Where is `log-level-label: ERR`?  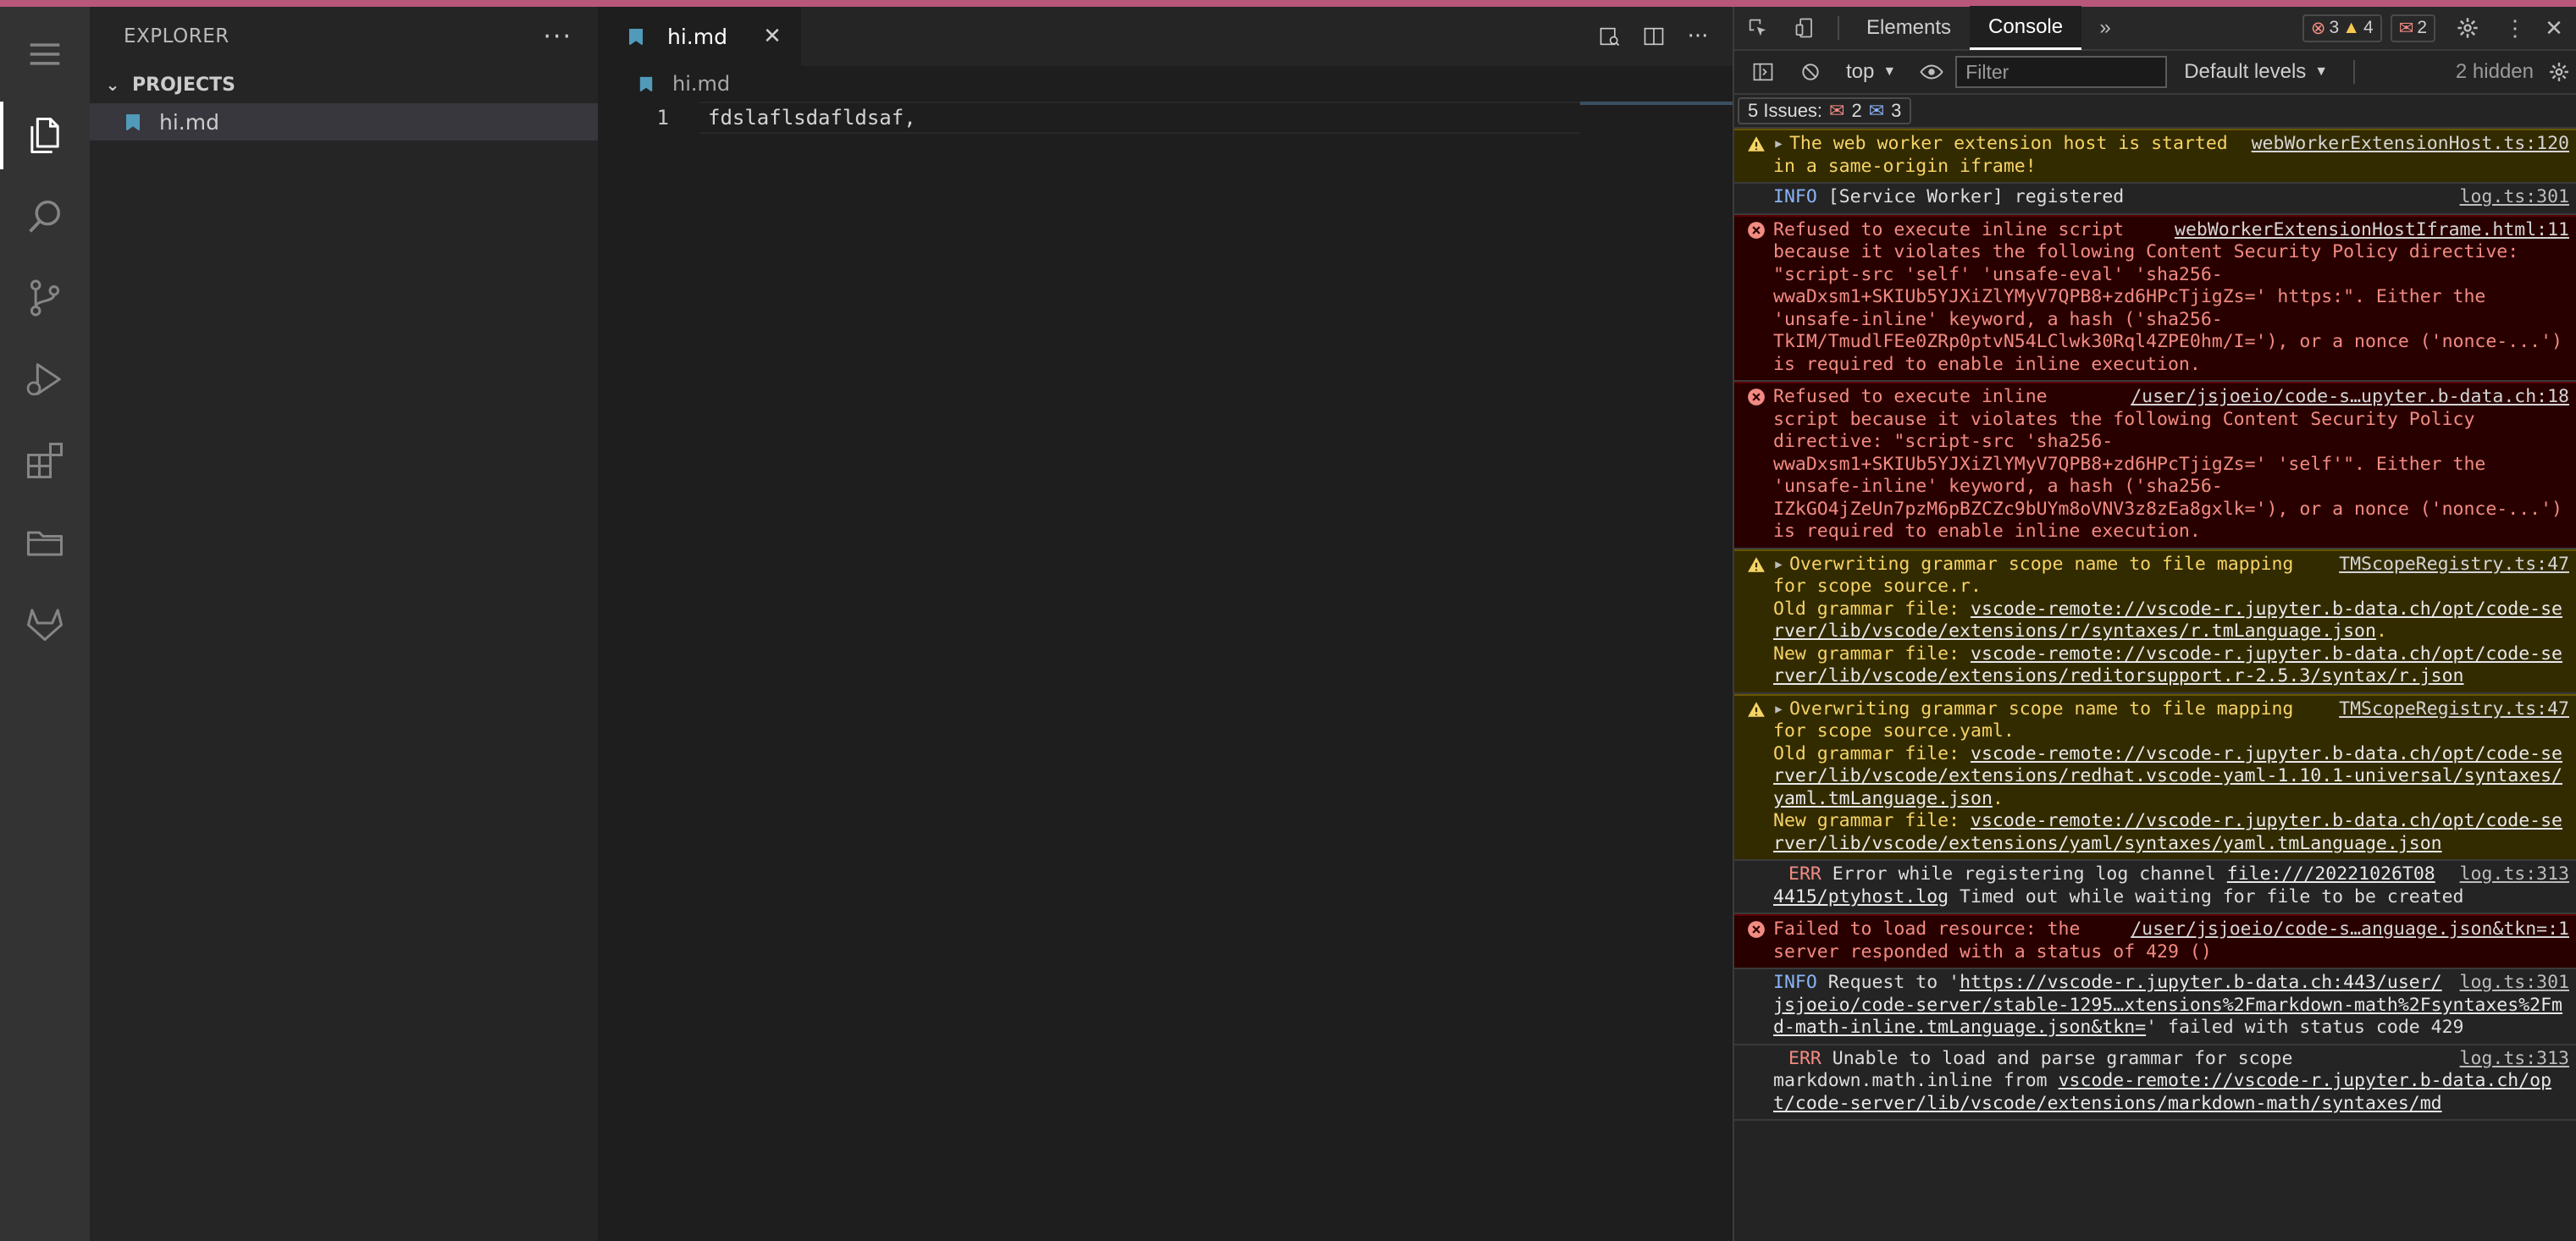 log-level-label: ERR is located at coordinates (1804, 874).